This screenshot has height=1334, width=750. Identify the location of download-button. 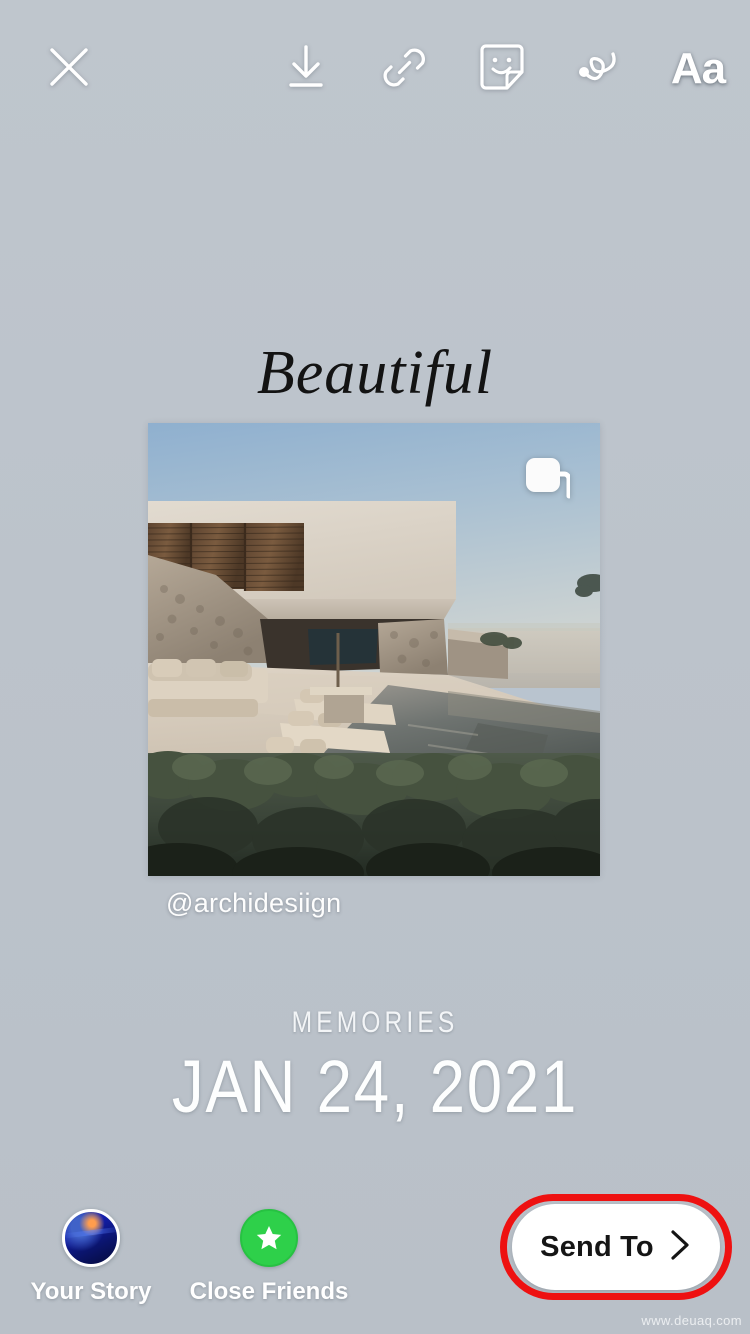
(306, 69).